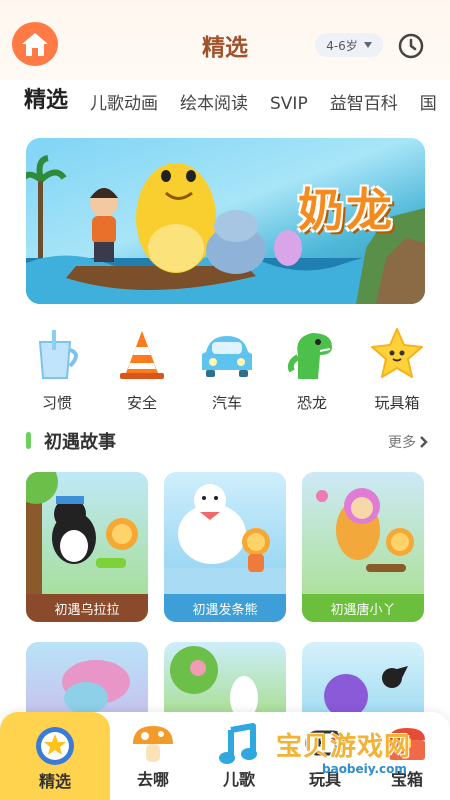  Describe the element at coordinates (46, 102) in the screenshot. I see `tab-featured: 精选` at that location.